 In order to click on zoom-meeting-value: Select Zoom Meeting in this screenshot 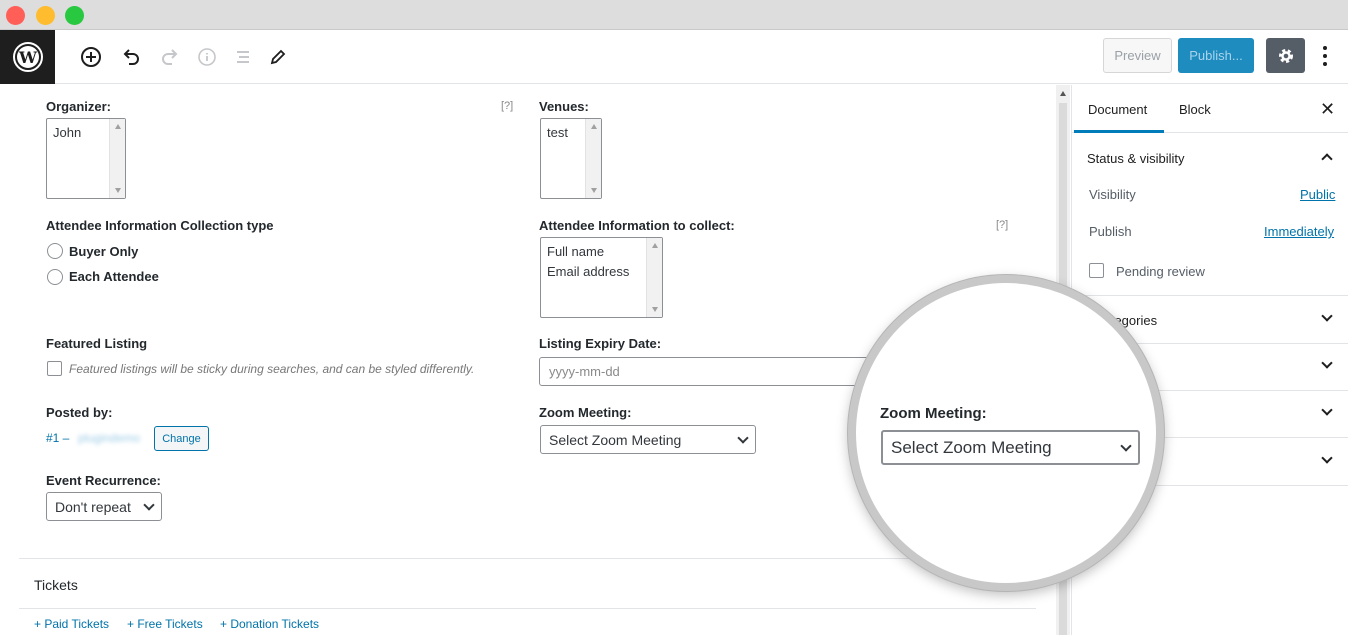, I will do `click(615, 439)`.